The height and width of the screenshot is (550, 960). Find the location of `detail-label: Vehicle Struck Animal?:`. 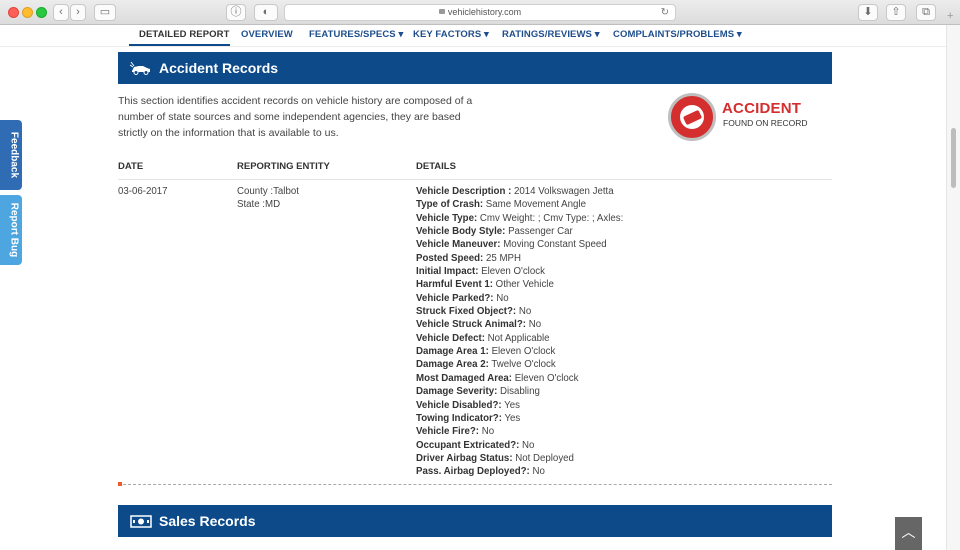

detail-label: Vehicle Struck Animal?: is located at coordinates (471, 325).